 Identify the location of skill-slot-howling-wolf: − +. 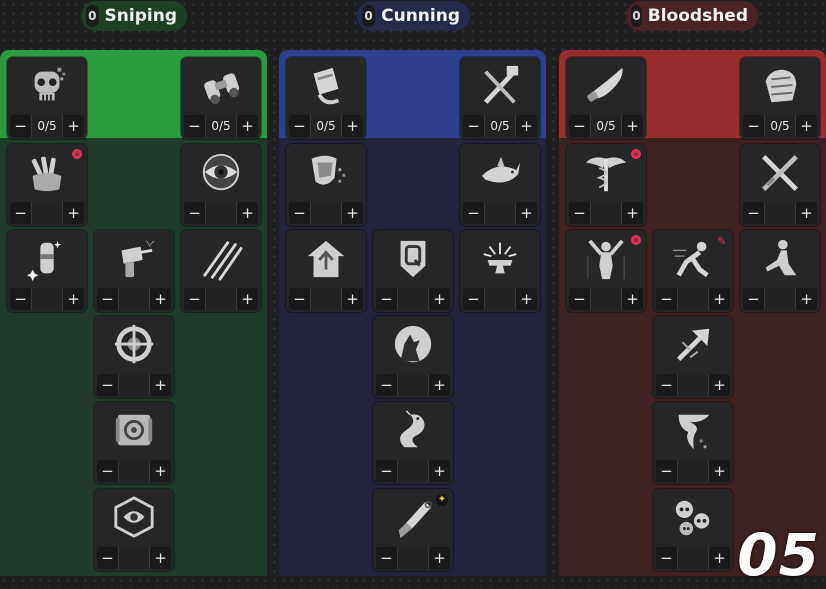
(413, 357).